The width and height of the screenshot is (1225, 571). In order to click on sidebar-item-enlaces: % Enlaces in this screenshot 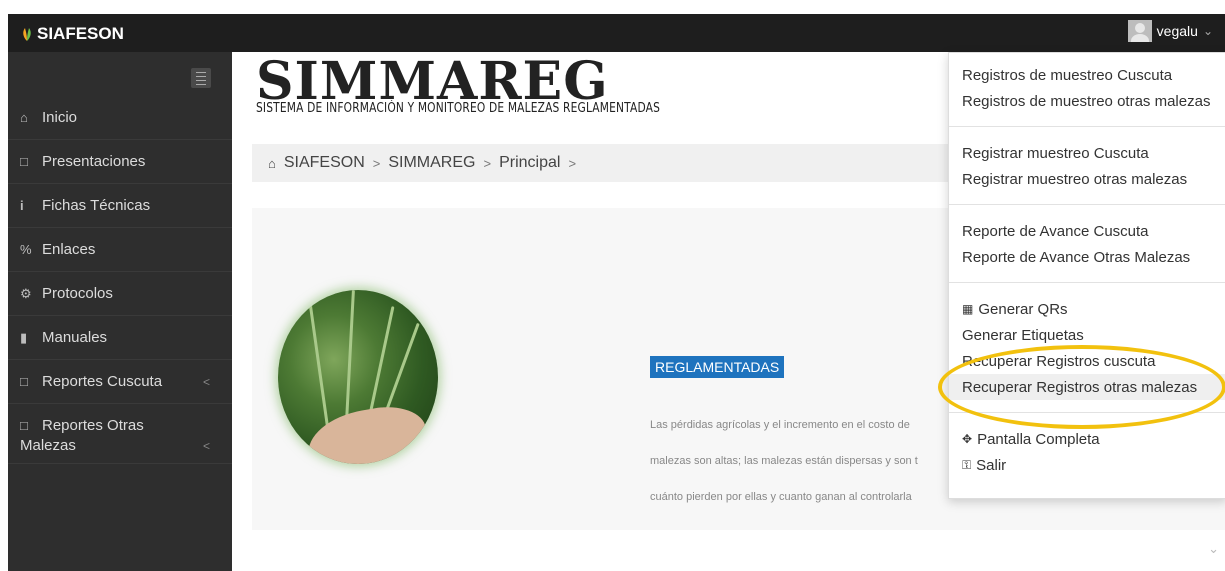, I will do `click(120, 250)`.